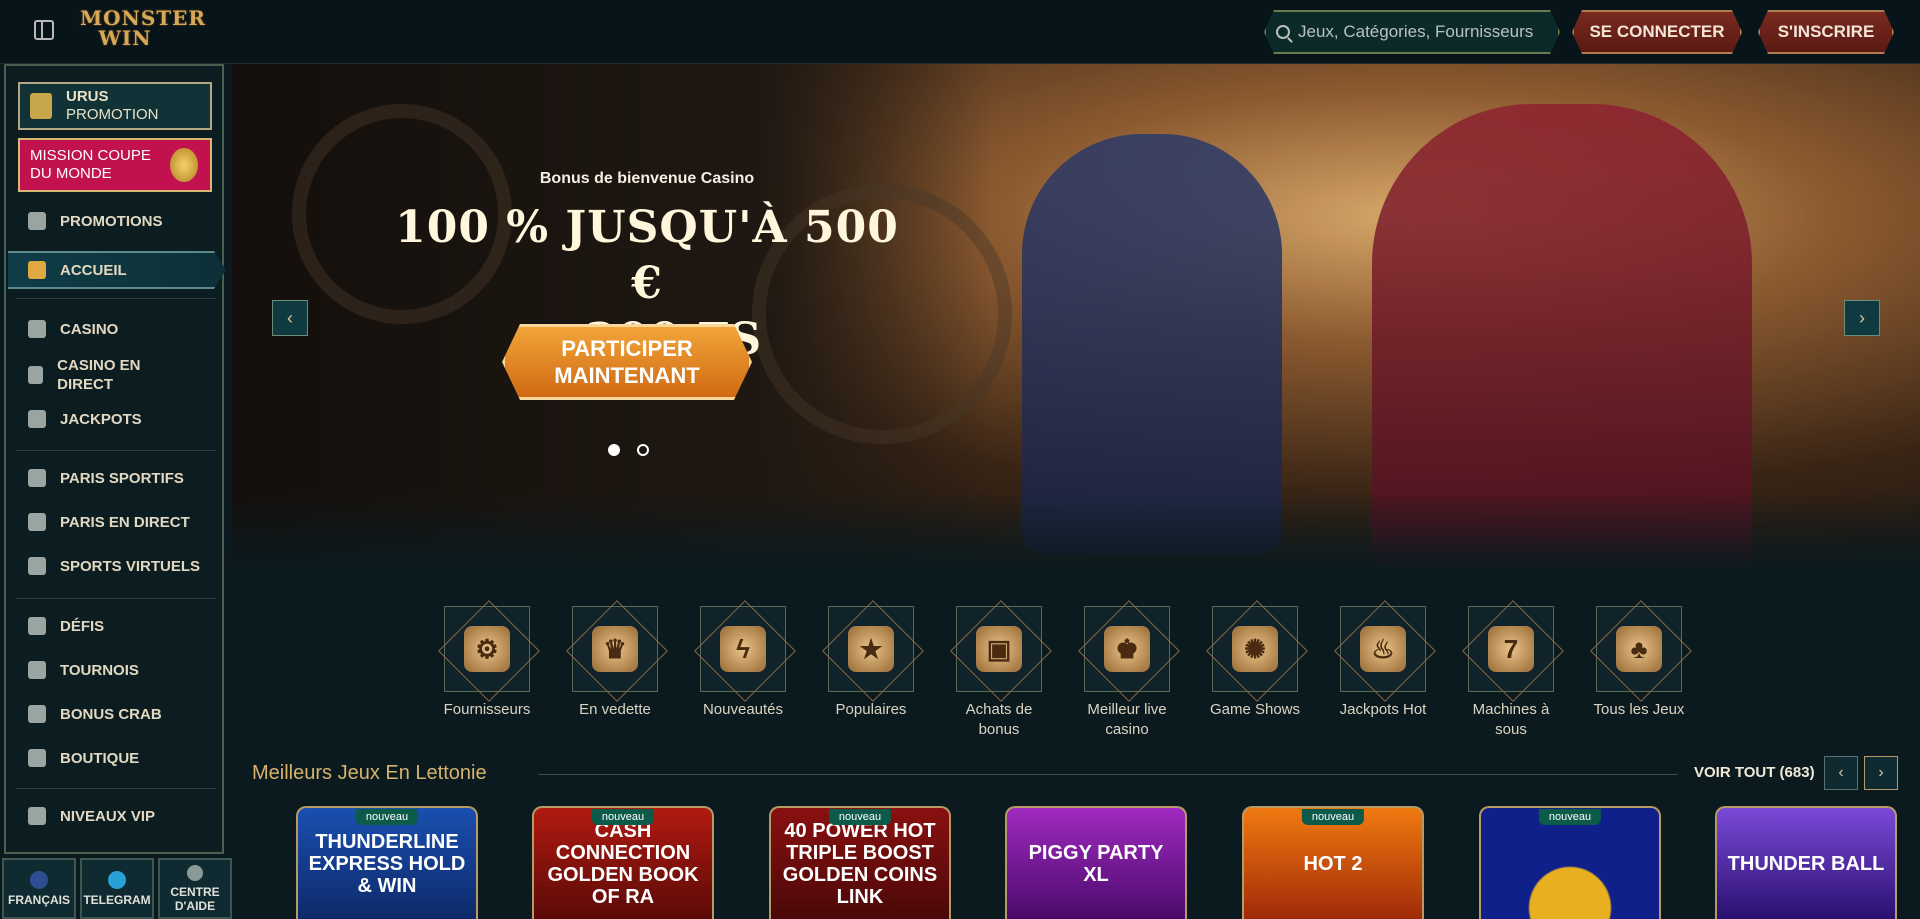  Describe the element at coordinates (109, 522) in the screenshot. I see `sidebar-item-paris-en-direct: PARIS EN DIRECT` at that location.